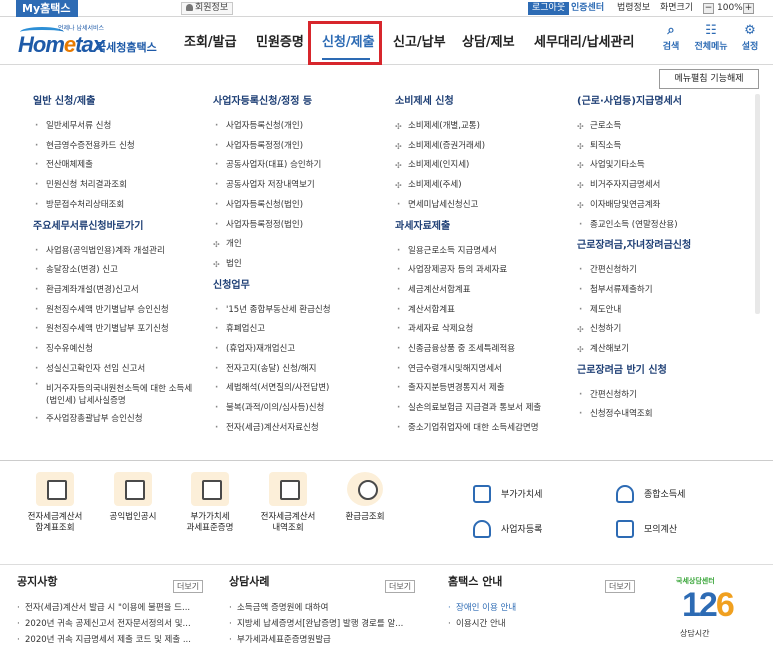 The image size is (773, 645). Describe the element at coordinates (709, 79) in the screenshot. I see `menu-unfix-button: 메뉴펼침 기능해제` at that location.